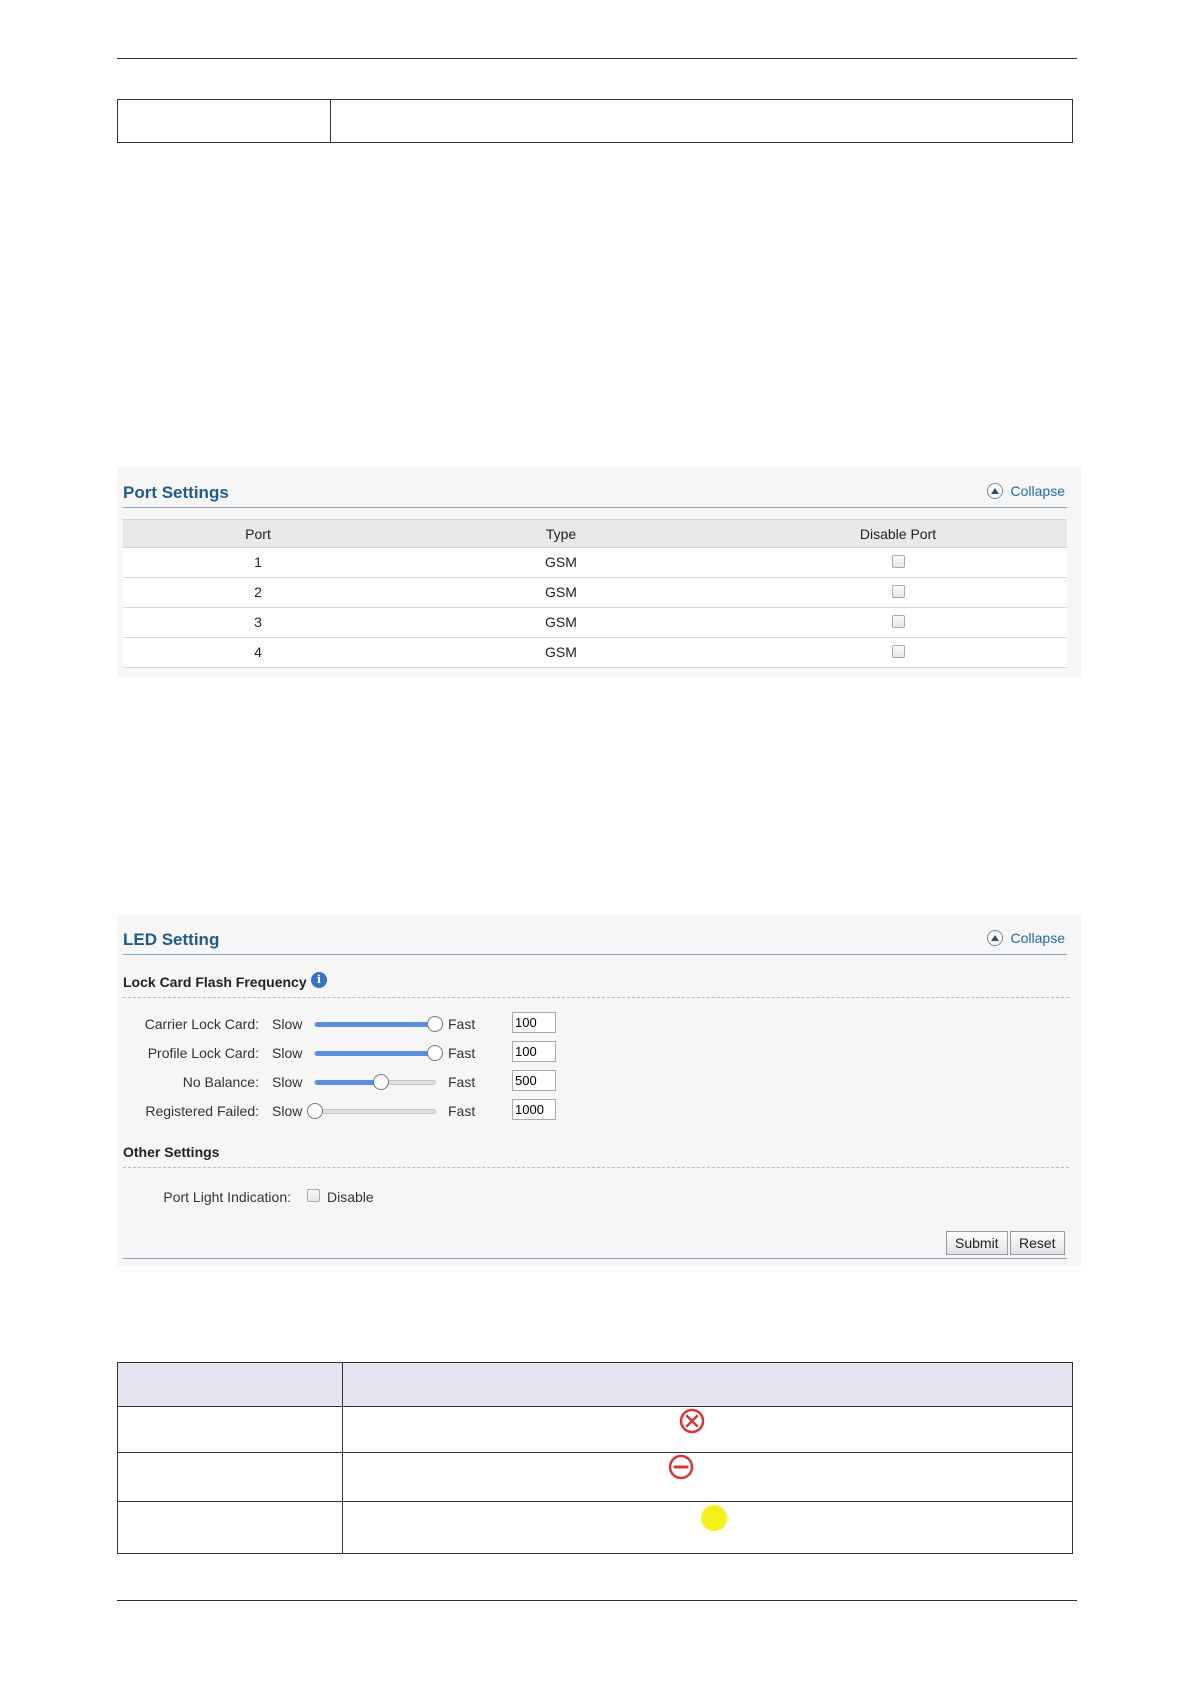  What do you see at coordinates (1037, 491) in the screenshot?
I see `port-settings-collapse-label: Collapse` at bounding box center [1037, 491].